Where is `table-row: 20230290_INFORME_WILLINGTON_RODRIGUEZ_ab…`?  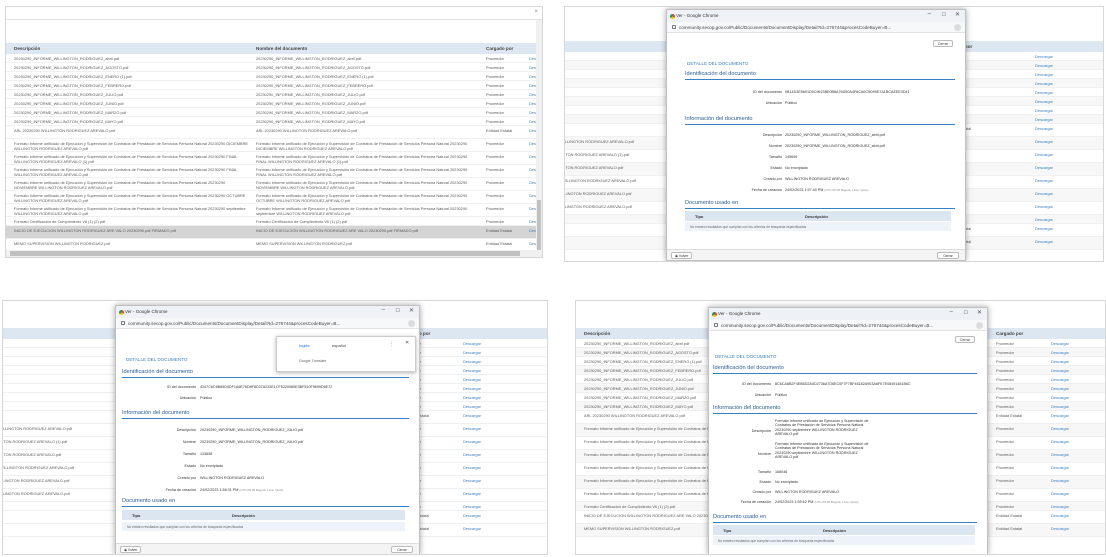 table-row: 20230290_INFORME_WILLINGTON_RODRIGUEZ_ab… is located at coordinates (274, 58).